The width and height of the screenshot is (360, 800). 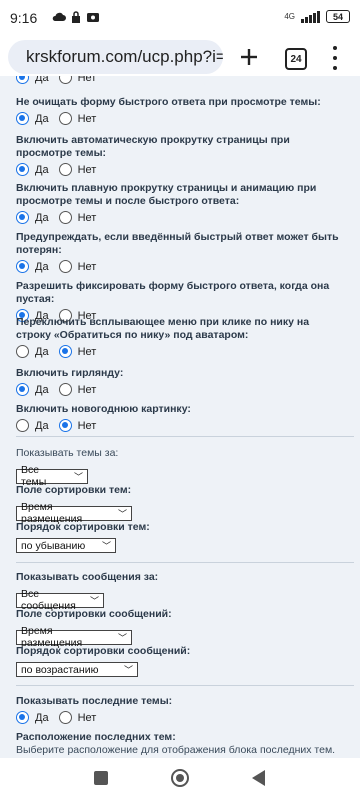 I want to click on select-label: Порядок сортировки тем:, so click(x=83, y=527).